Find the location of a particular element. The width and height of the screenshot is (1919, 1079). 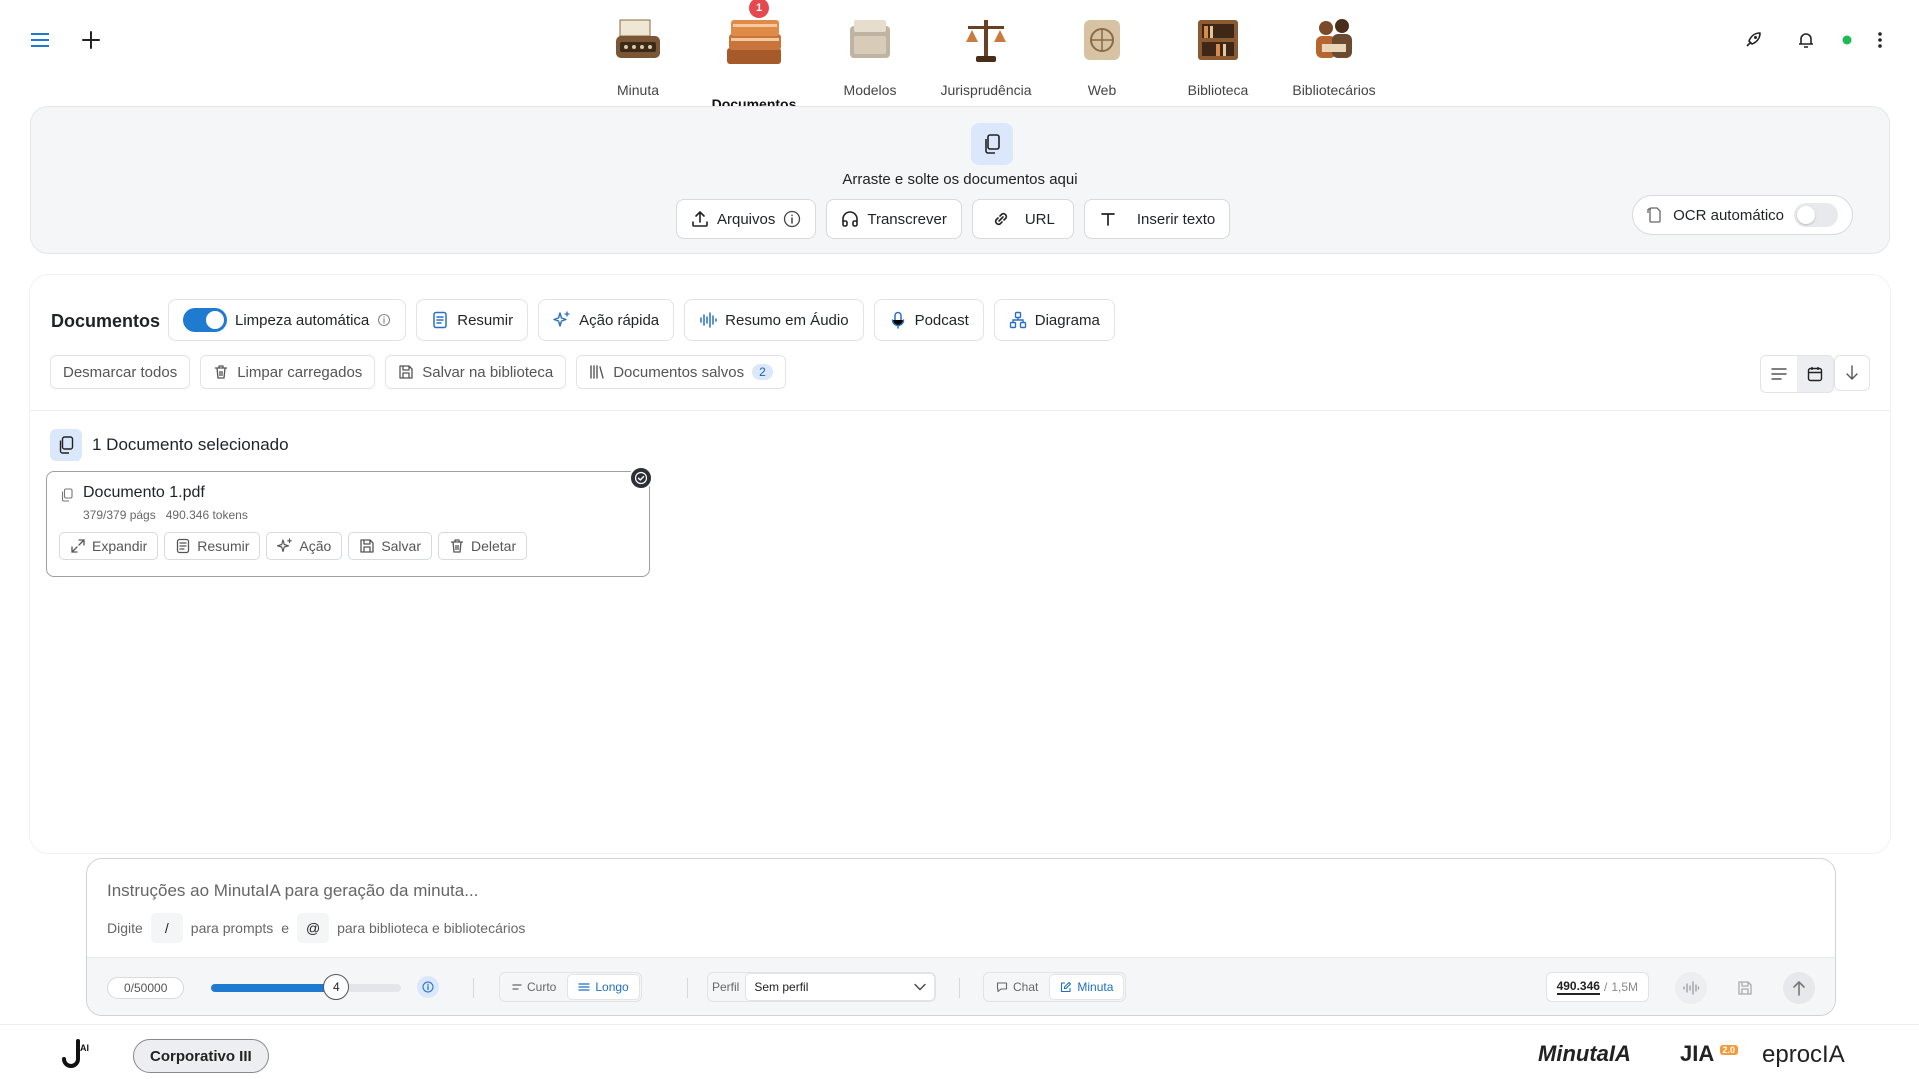

nav-biblioteca: Biblioteca is located at coordinates (1218, 62).